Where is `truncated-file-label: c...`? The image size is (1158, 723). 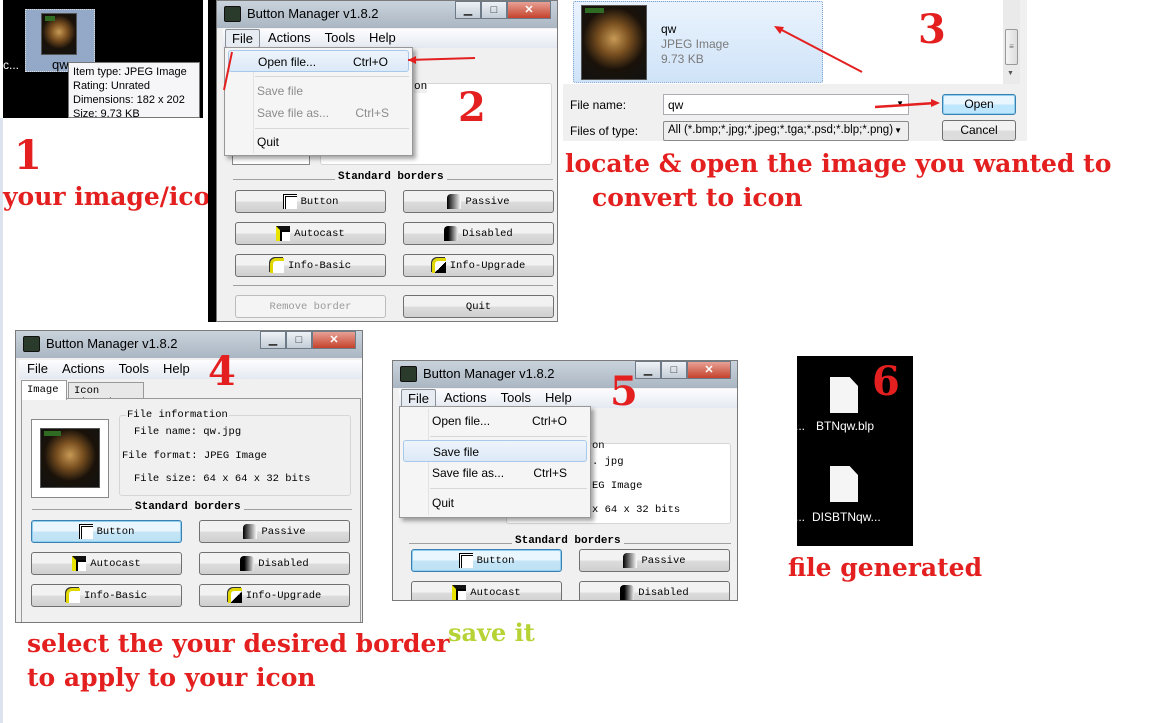
truncated-file-label: c... is located at coordinates (11, 65).